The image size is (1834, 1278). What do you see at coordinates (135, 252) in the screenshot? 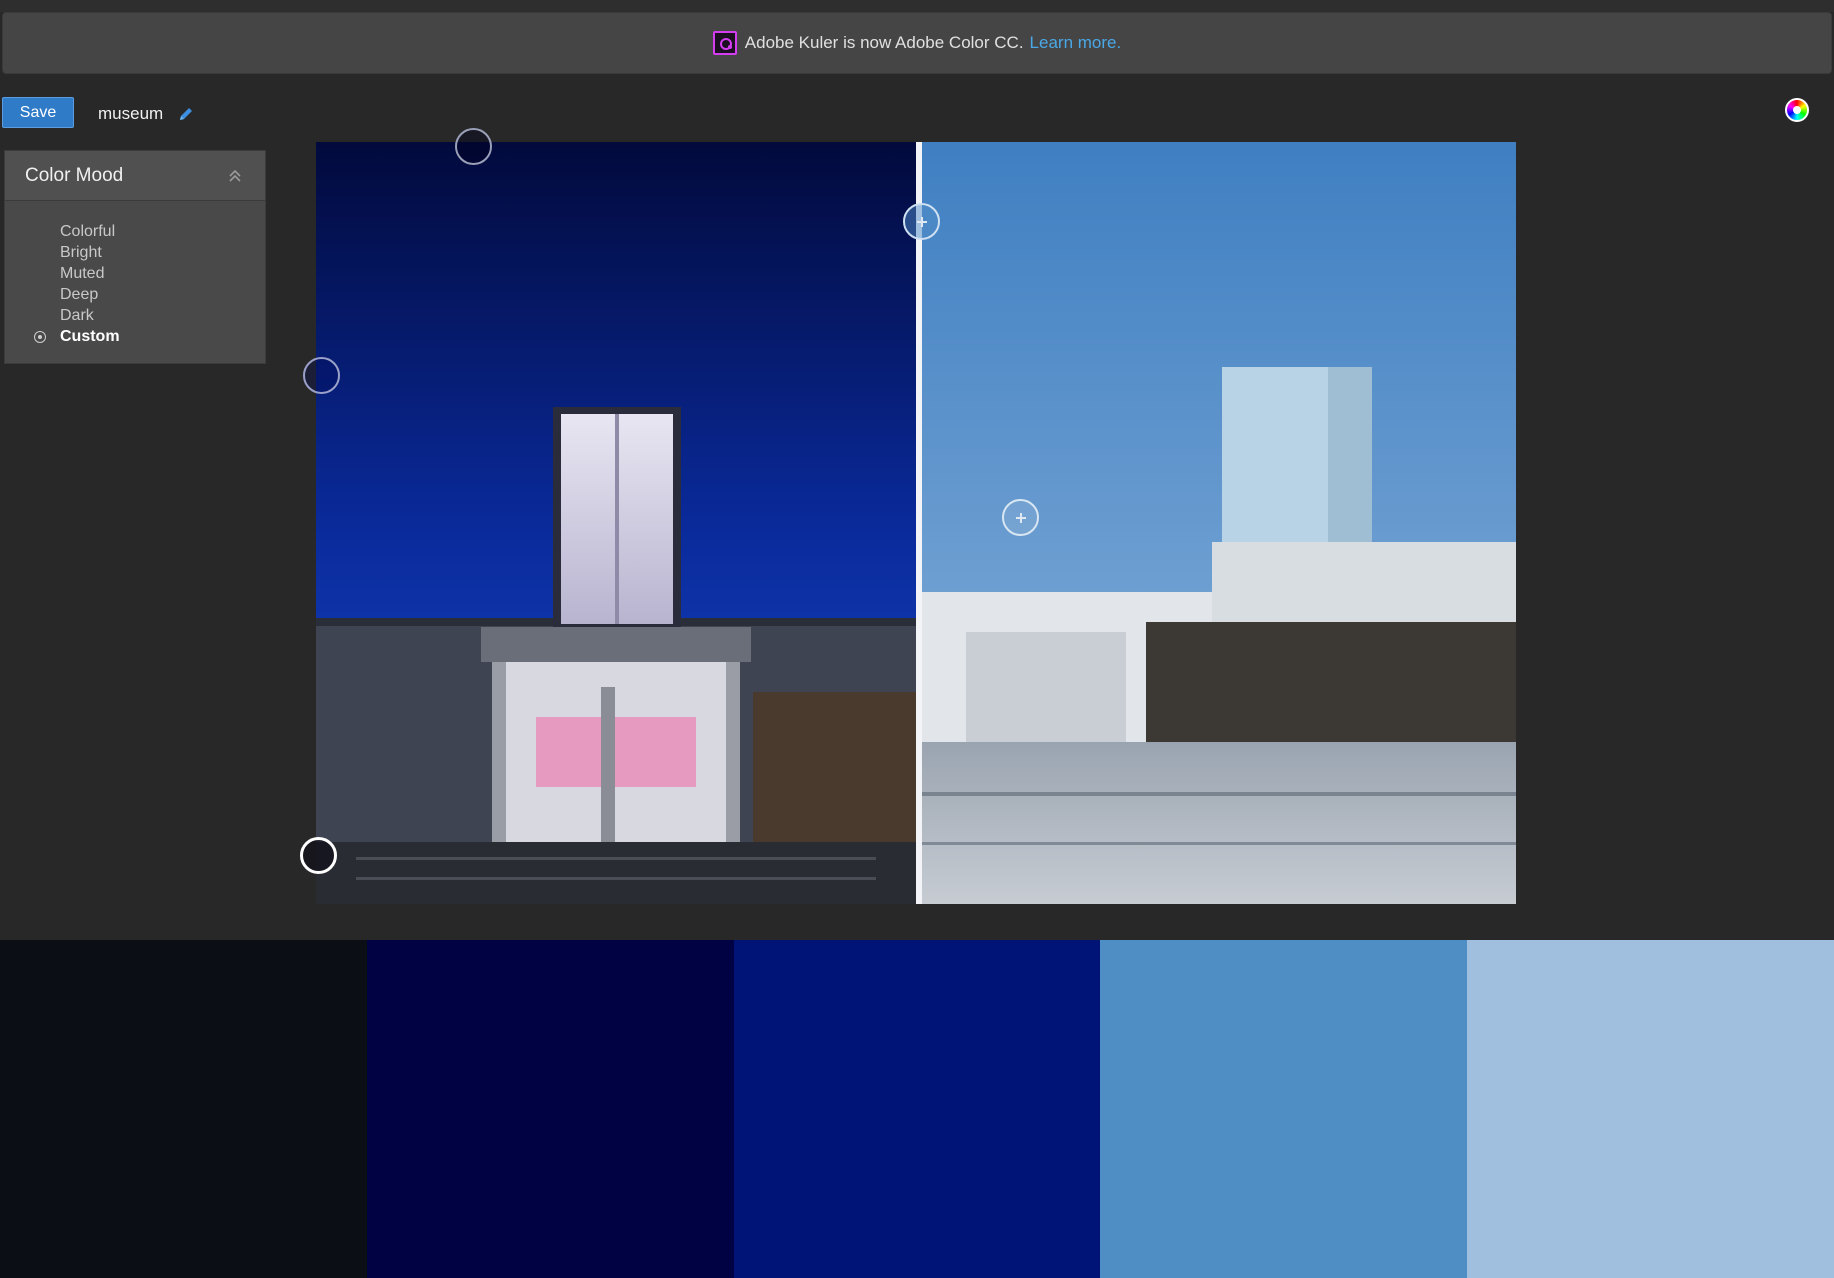
I see `mood-option-bright: Bright` at bounding box center [135, 252].